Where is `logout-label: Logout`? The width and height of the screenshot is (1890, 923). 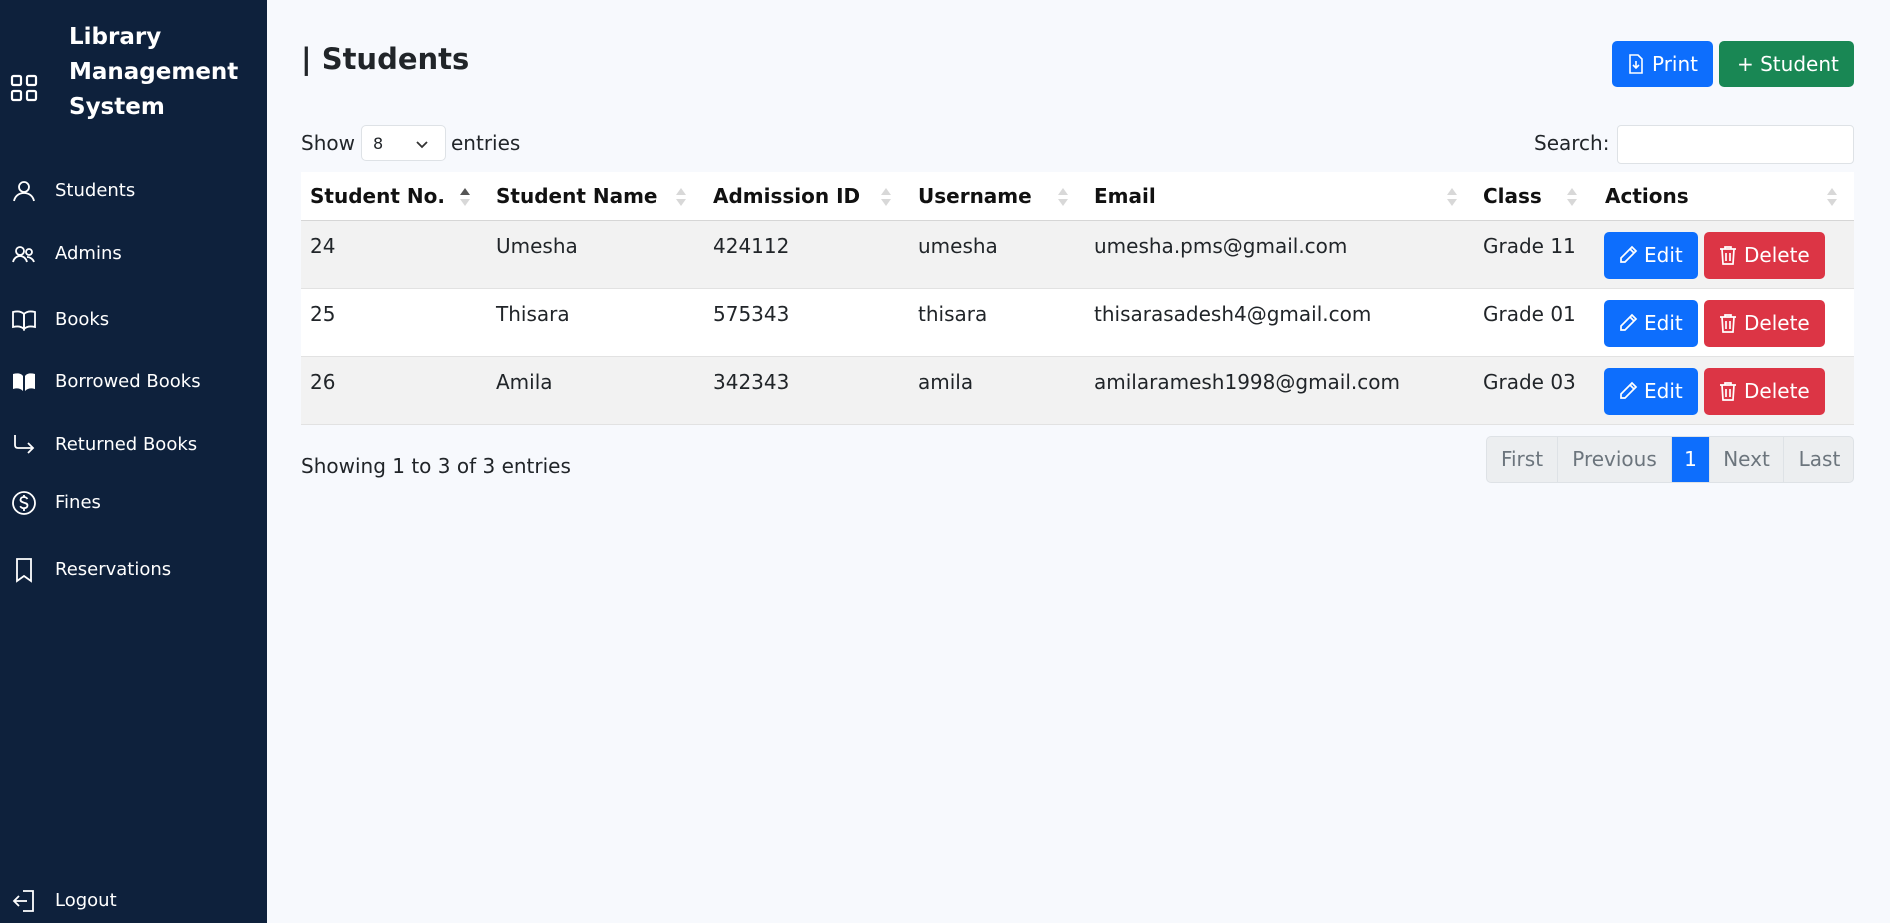 logout-label: Logout is located at coordinates (86, 900).